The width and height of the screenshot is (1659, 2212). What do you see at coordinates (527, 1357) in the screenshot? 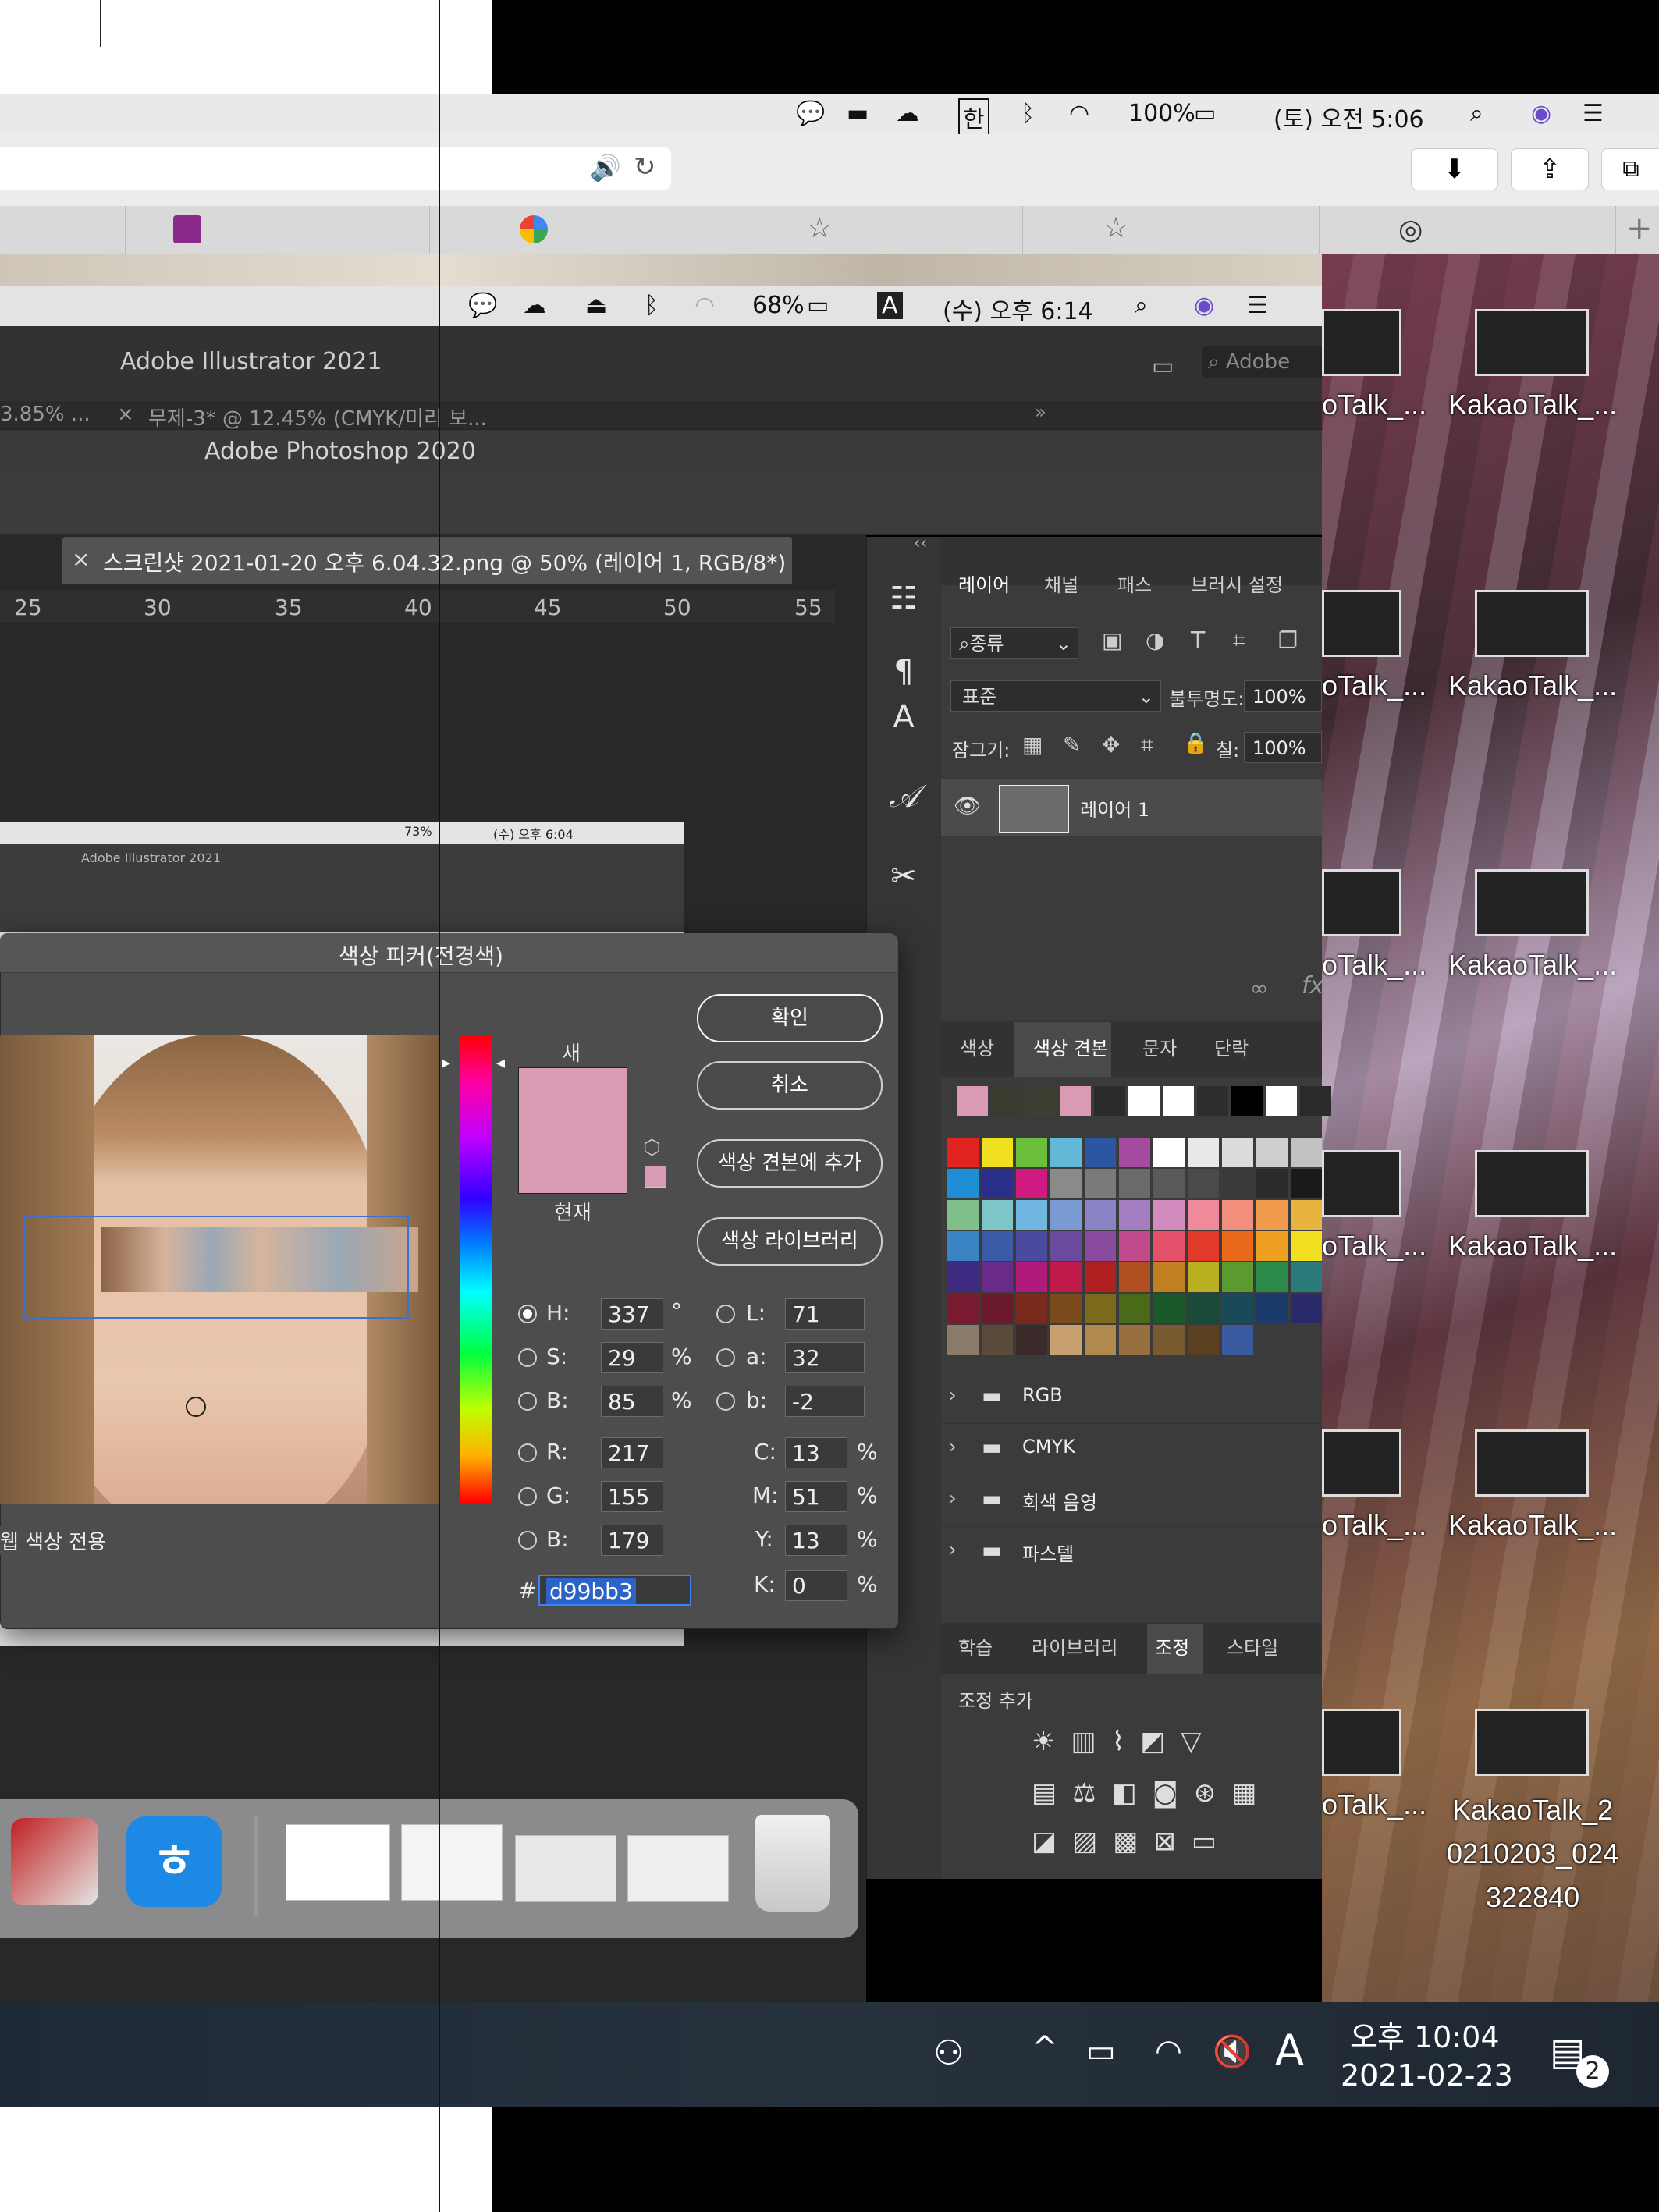
I see `s-radio` at bounding box center [527, 1357].